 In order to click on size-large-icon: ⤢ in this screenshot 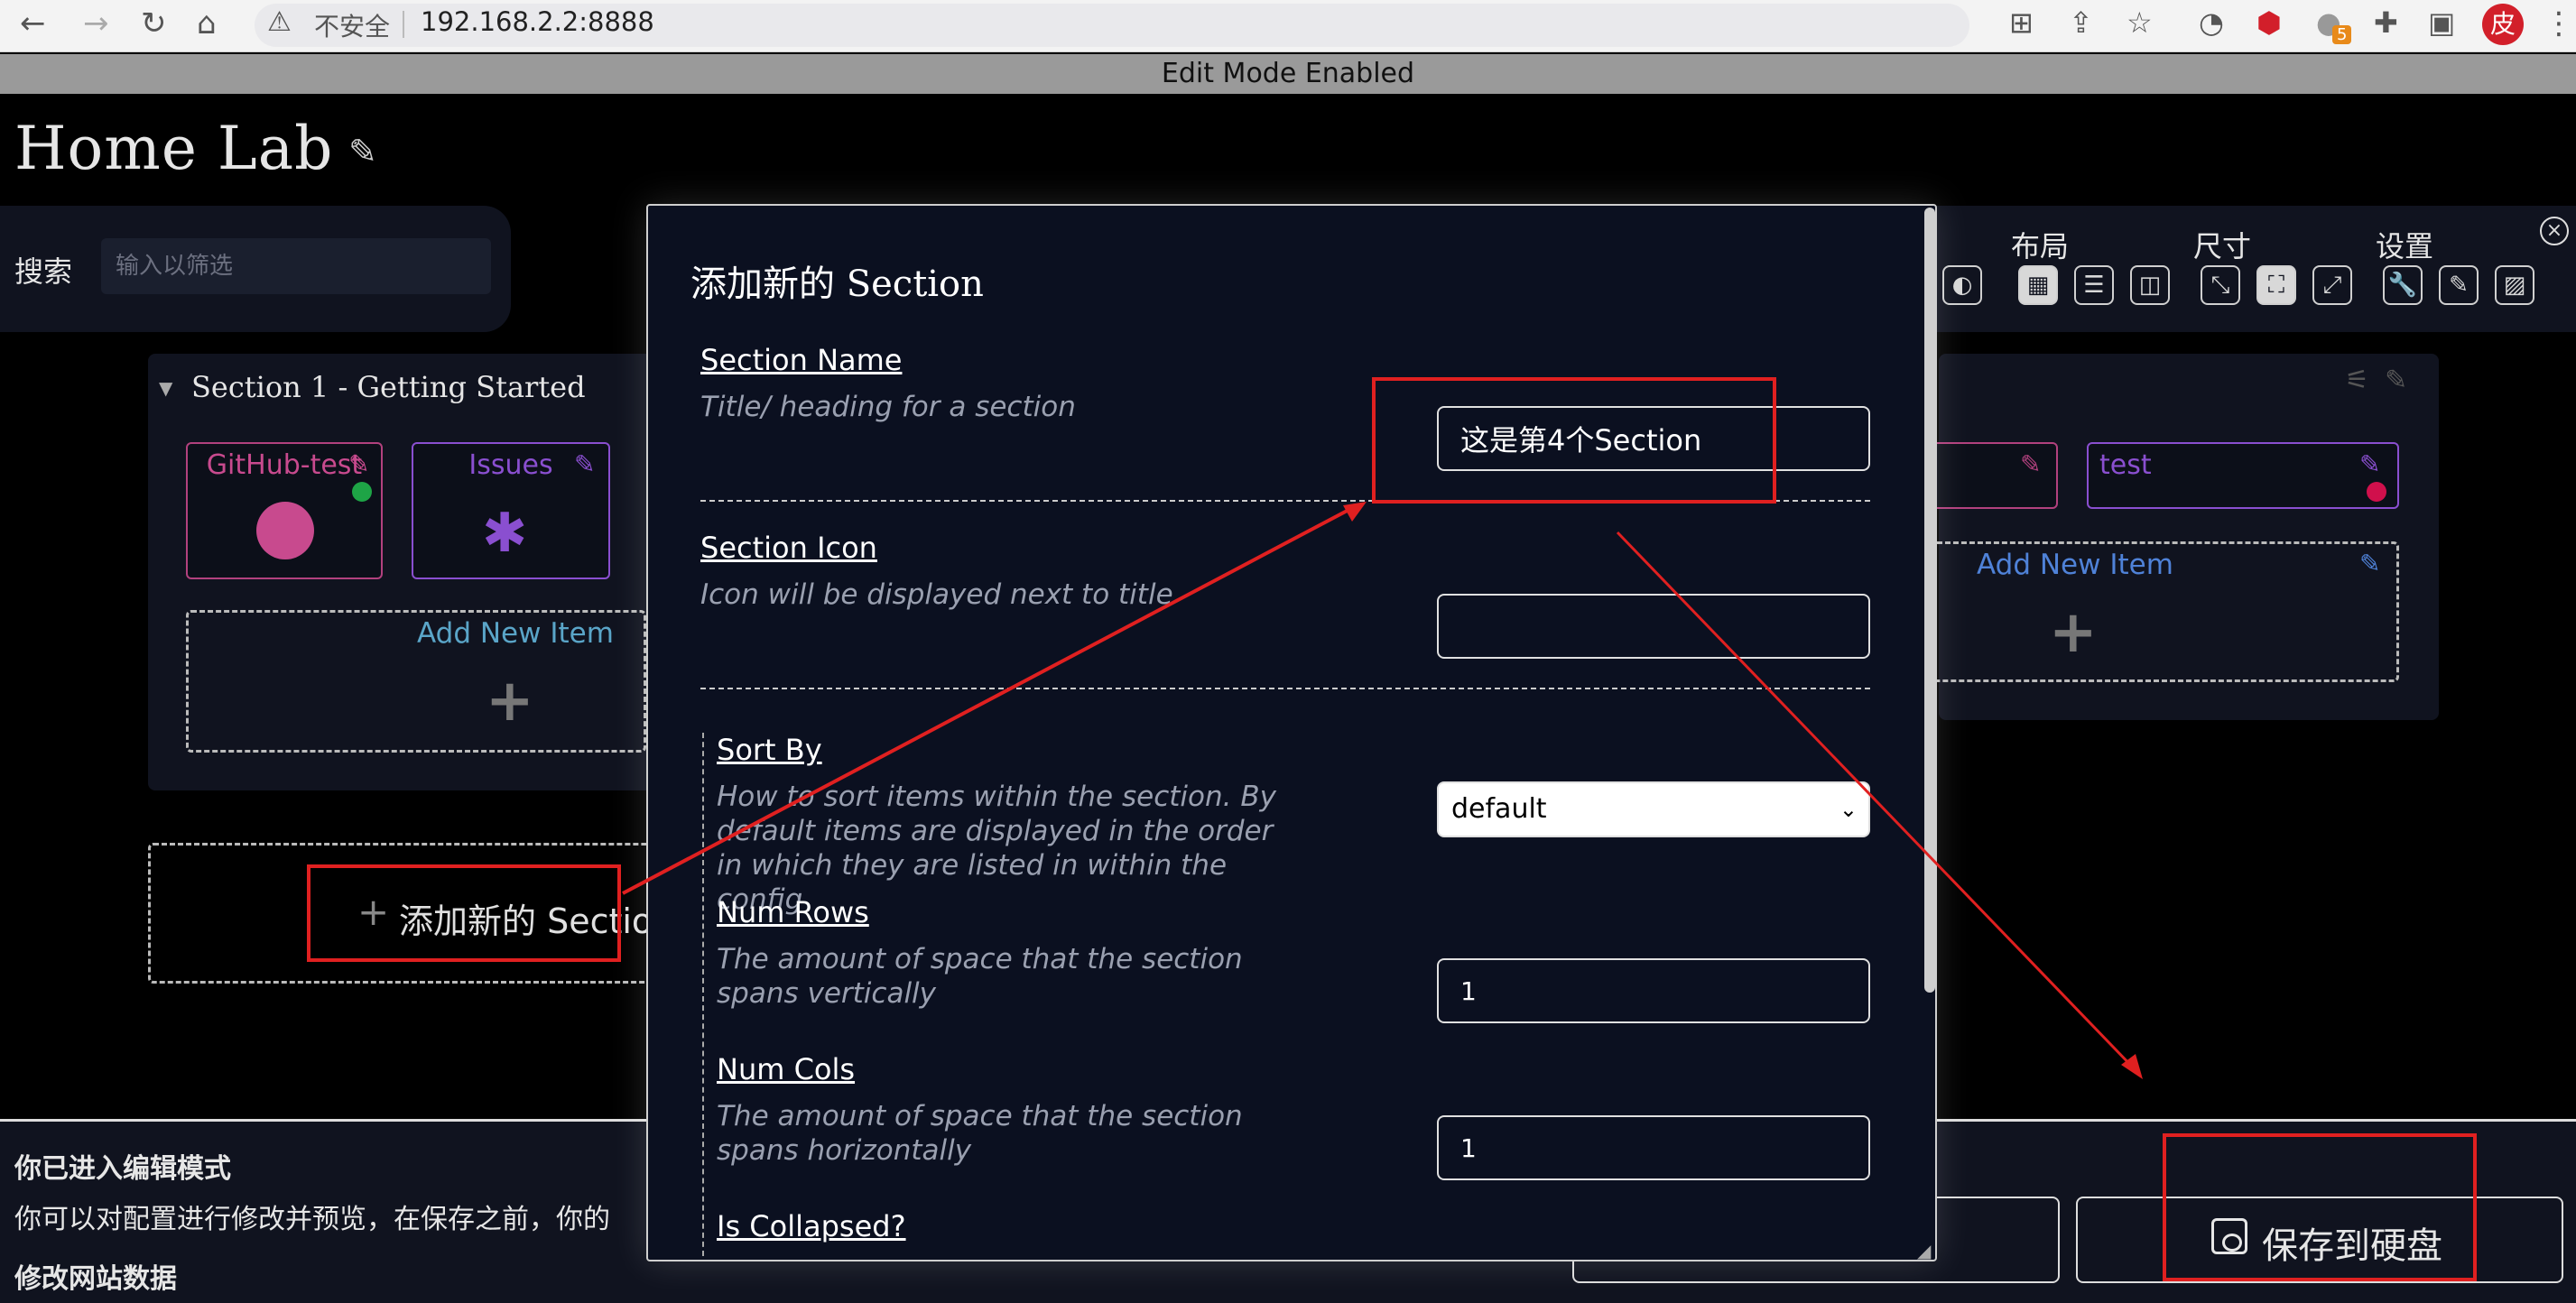, I will do `click(2332, 285)`.